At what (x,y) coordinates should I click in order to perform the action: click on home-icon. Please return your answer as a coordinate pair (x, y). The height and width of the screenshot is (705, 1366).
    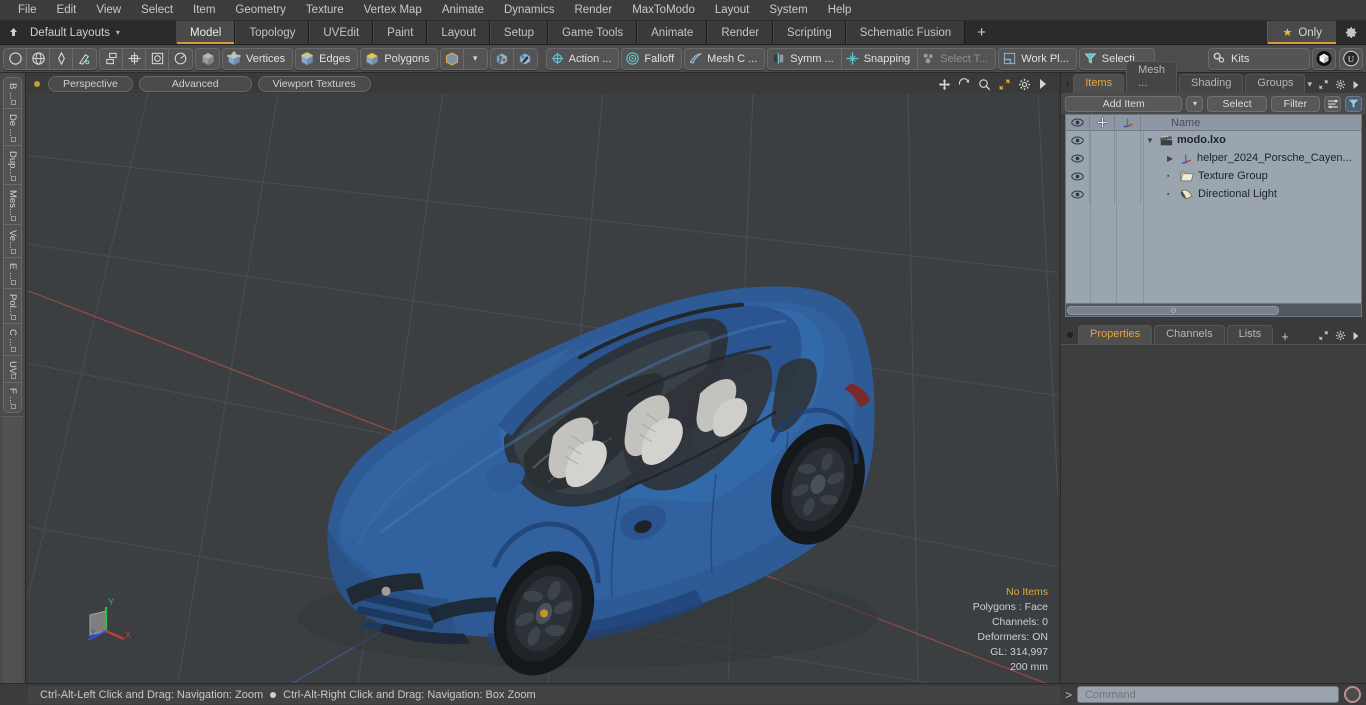
    Looking at the image, I should click on (13, 32).